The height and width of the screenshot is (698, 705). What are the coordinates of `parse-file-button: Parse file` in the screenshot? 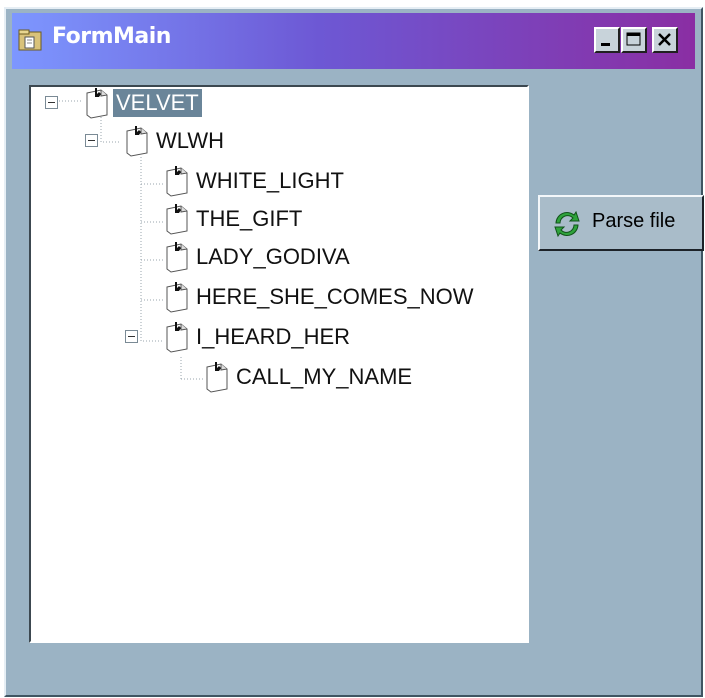 It's located at (621, 223).